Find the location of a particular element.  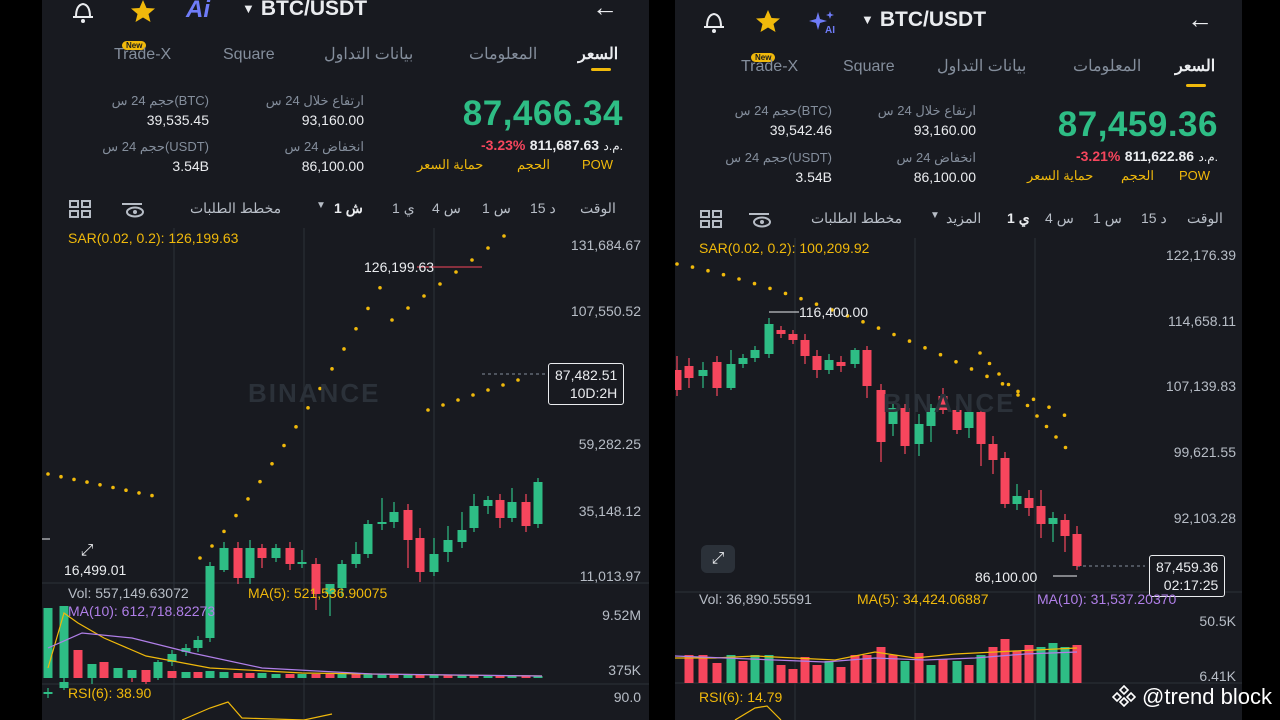

cny-label: م.د. is located at coordinates (613, 146).